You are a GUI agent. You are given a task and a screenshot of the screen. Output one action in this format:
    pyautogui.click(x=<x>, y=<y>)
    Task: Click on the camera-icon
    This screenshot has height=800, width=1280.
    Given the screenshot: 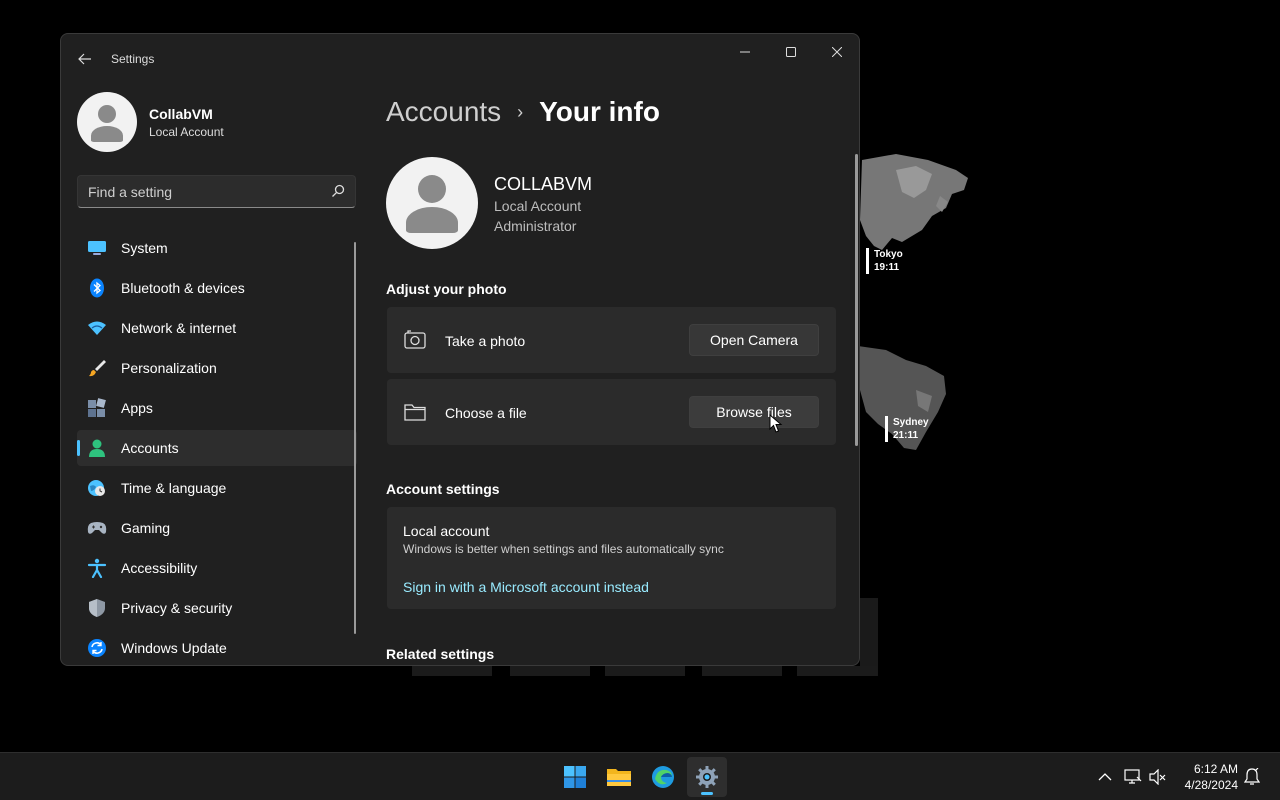 What is the action you would take?
    pyautogui.click(x=415, y=339)
    